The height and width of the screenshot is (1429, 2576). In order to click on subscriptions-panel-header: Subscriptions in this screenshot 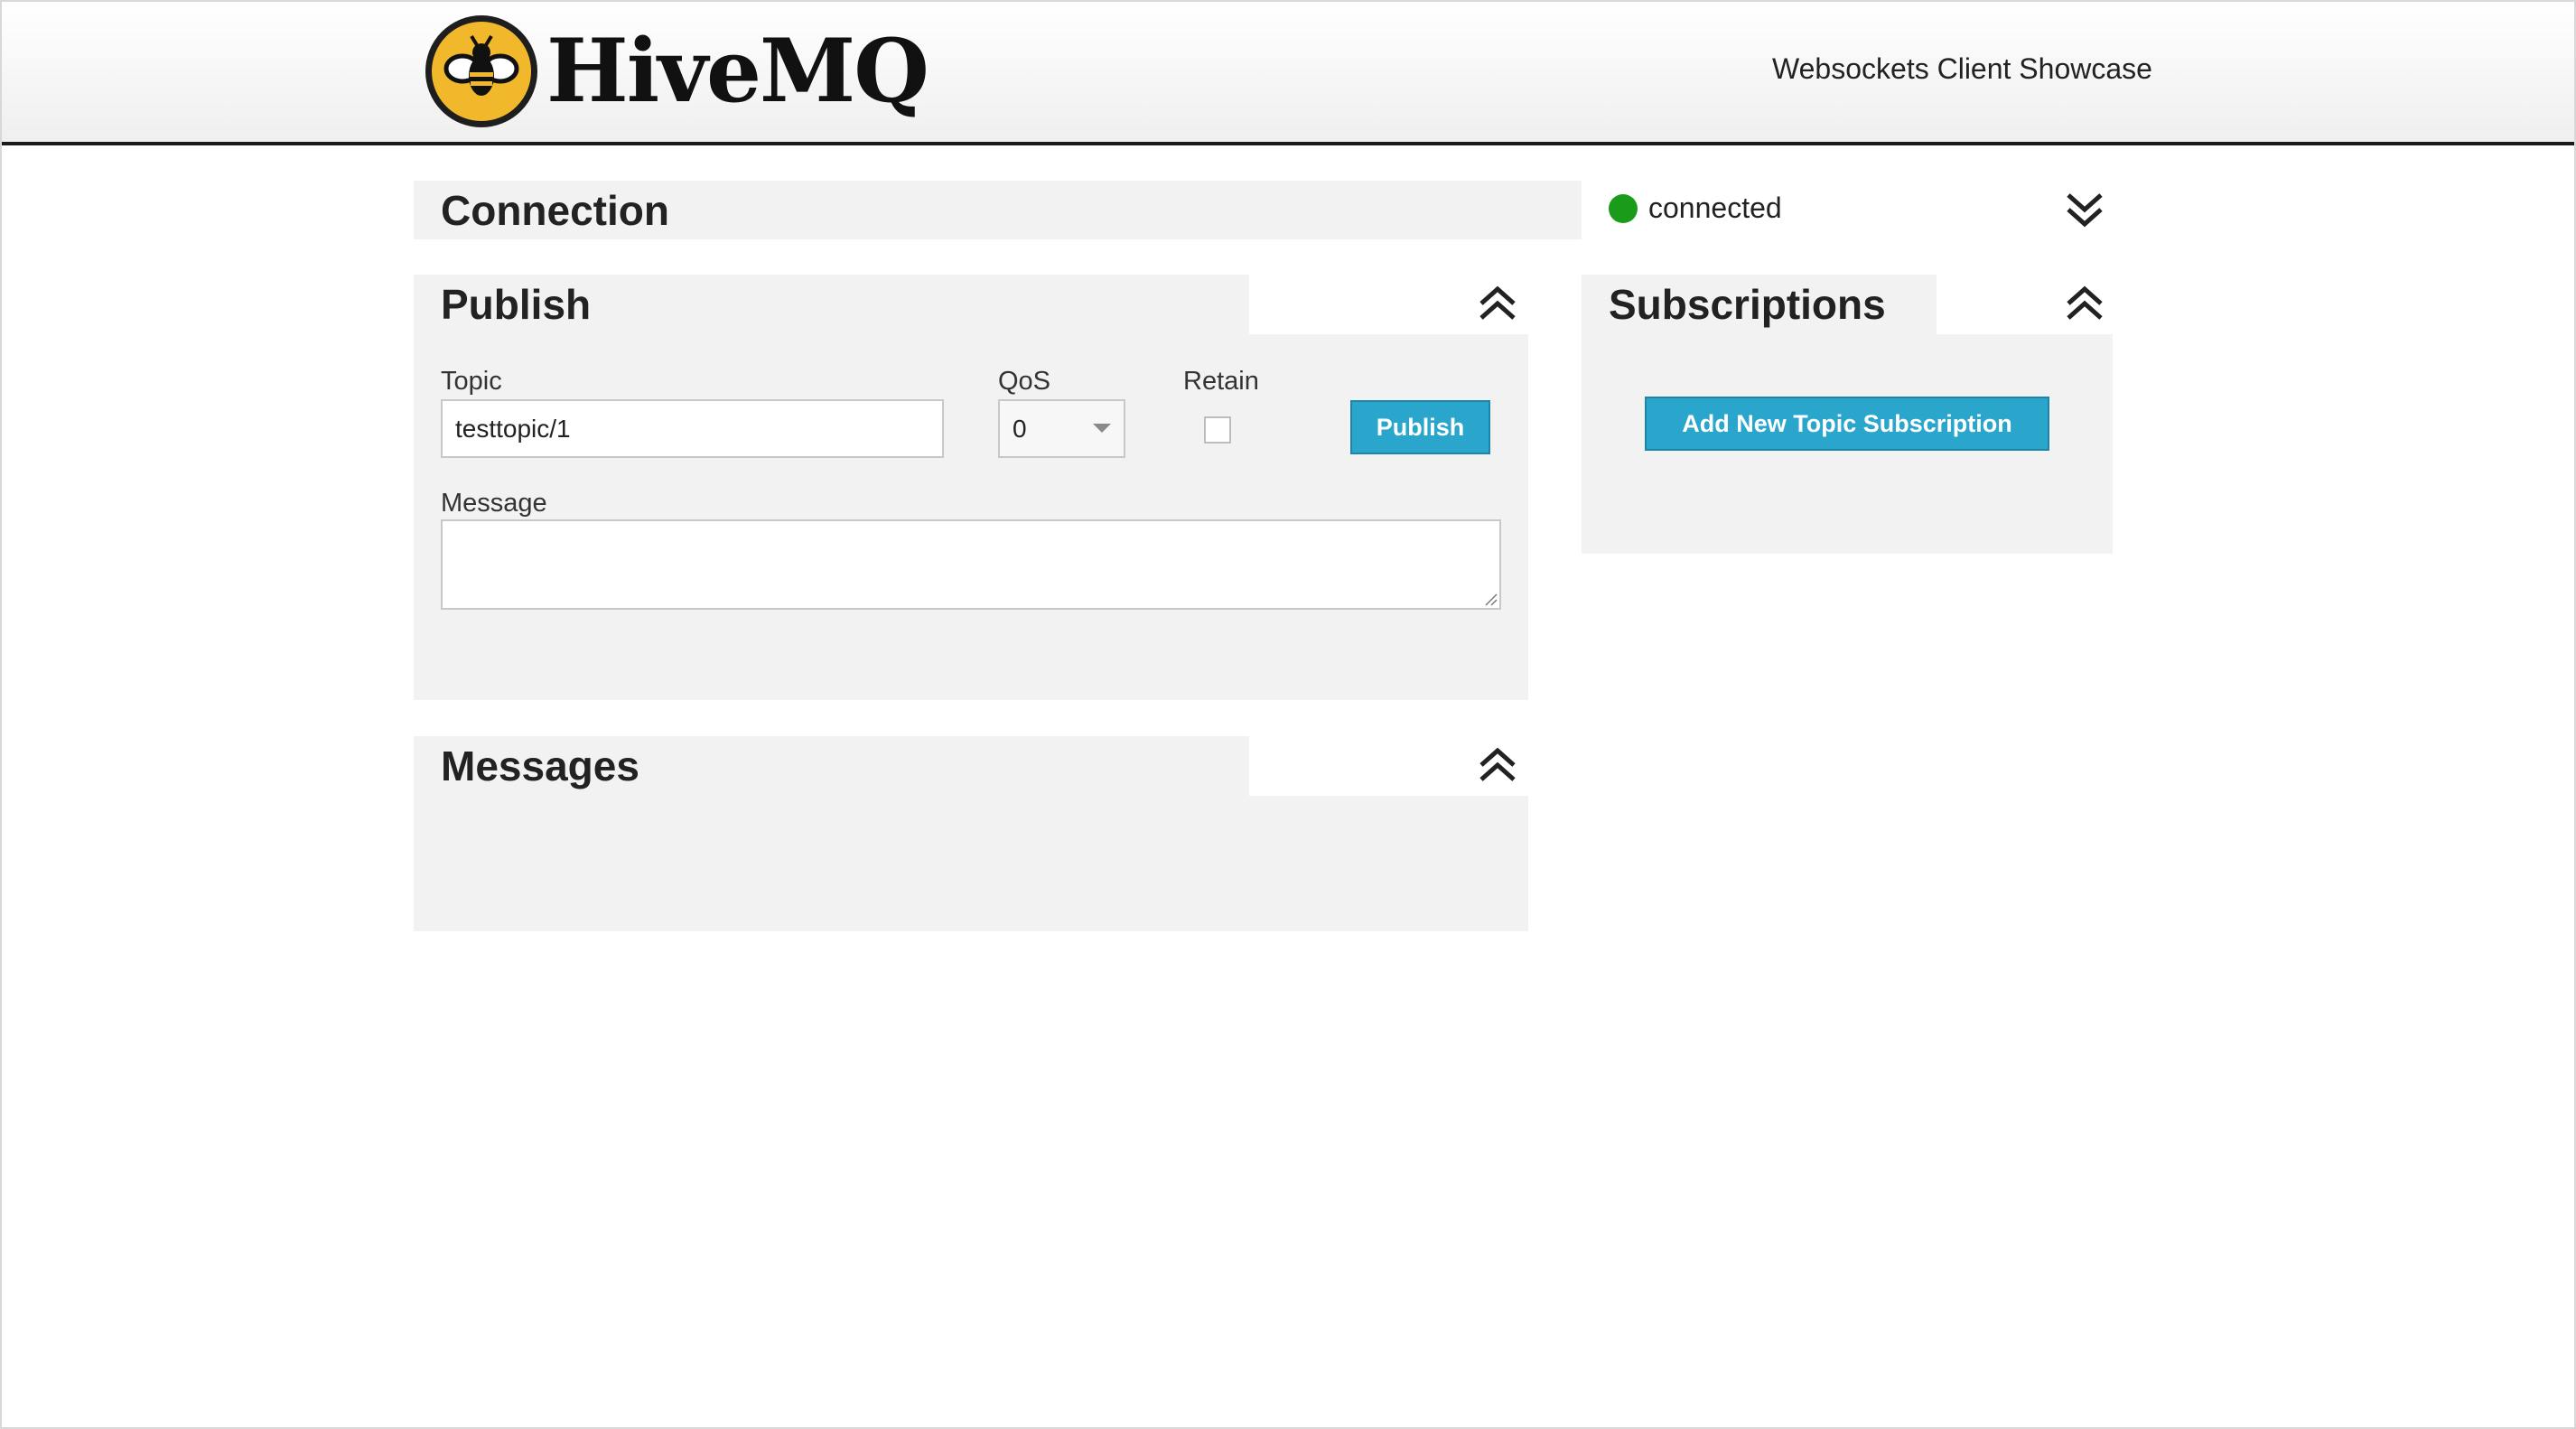, I will do `click(1760, 304)`.